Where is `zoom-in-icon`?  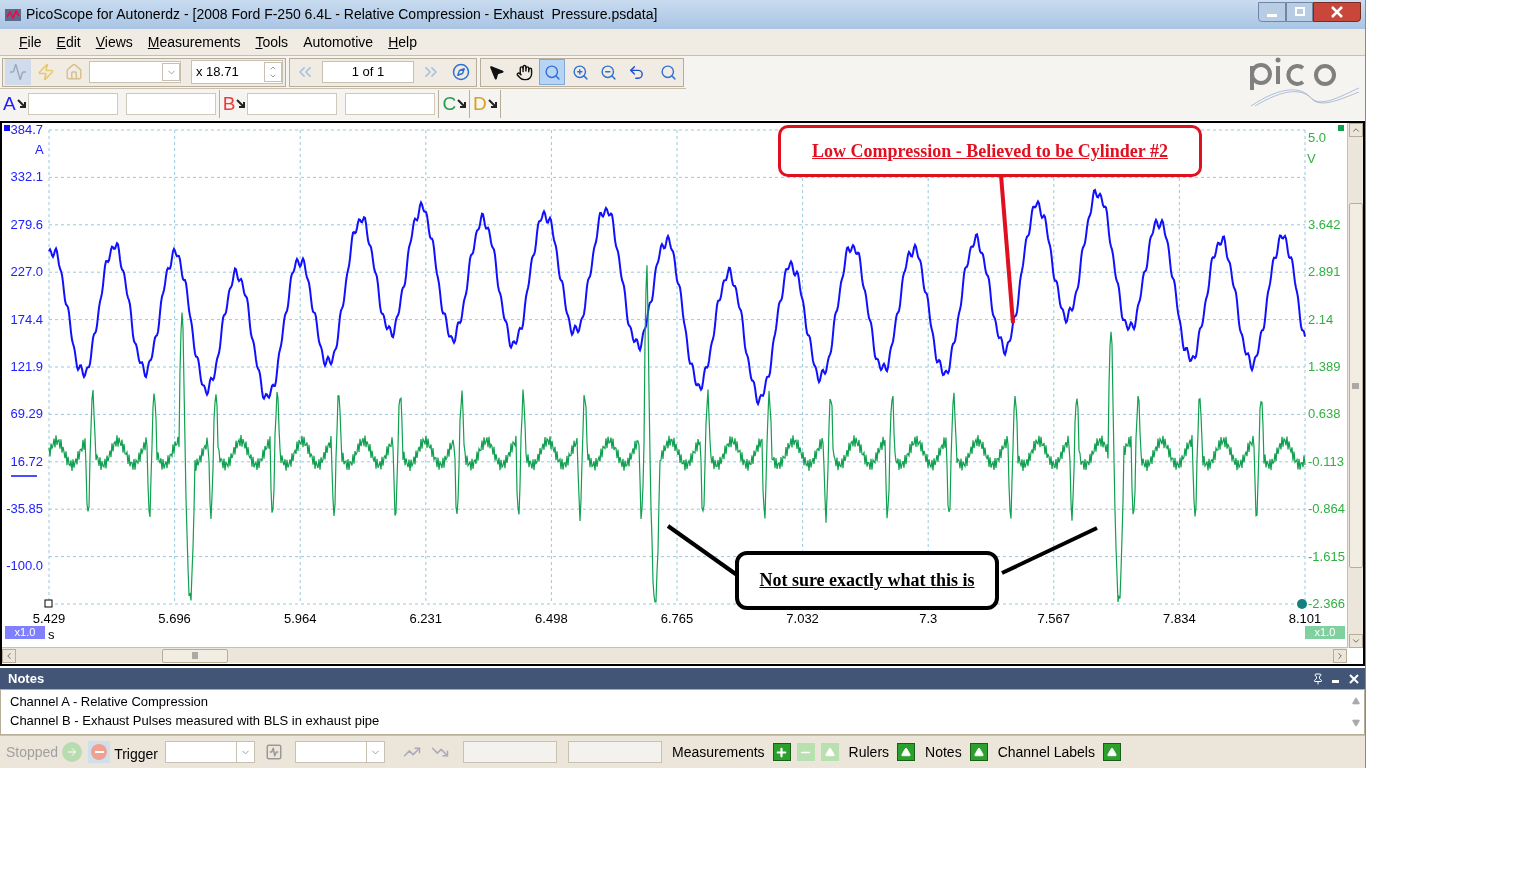
zoom-in-icon is located at coordinates (580, 72).